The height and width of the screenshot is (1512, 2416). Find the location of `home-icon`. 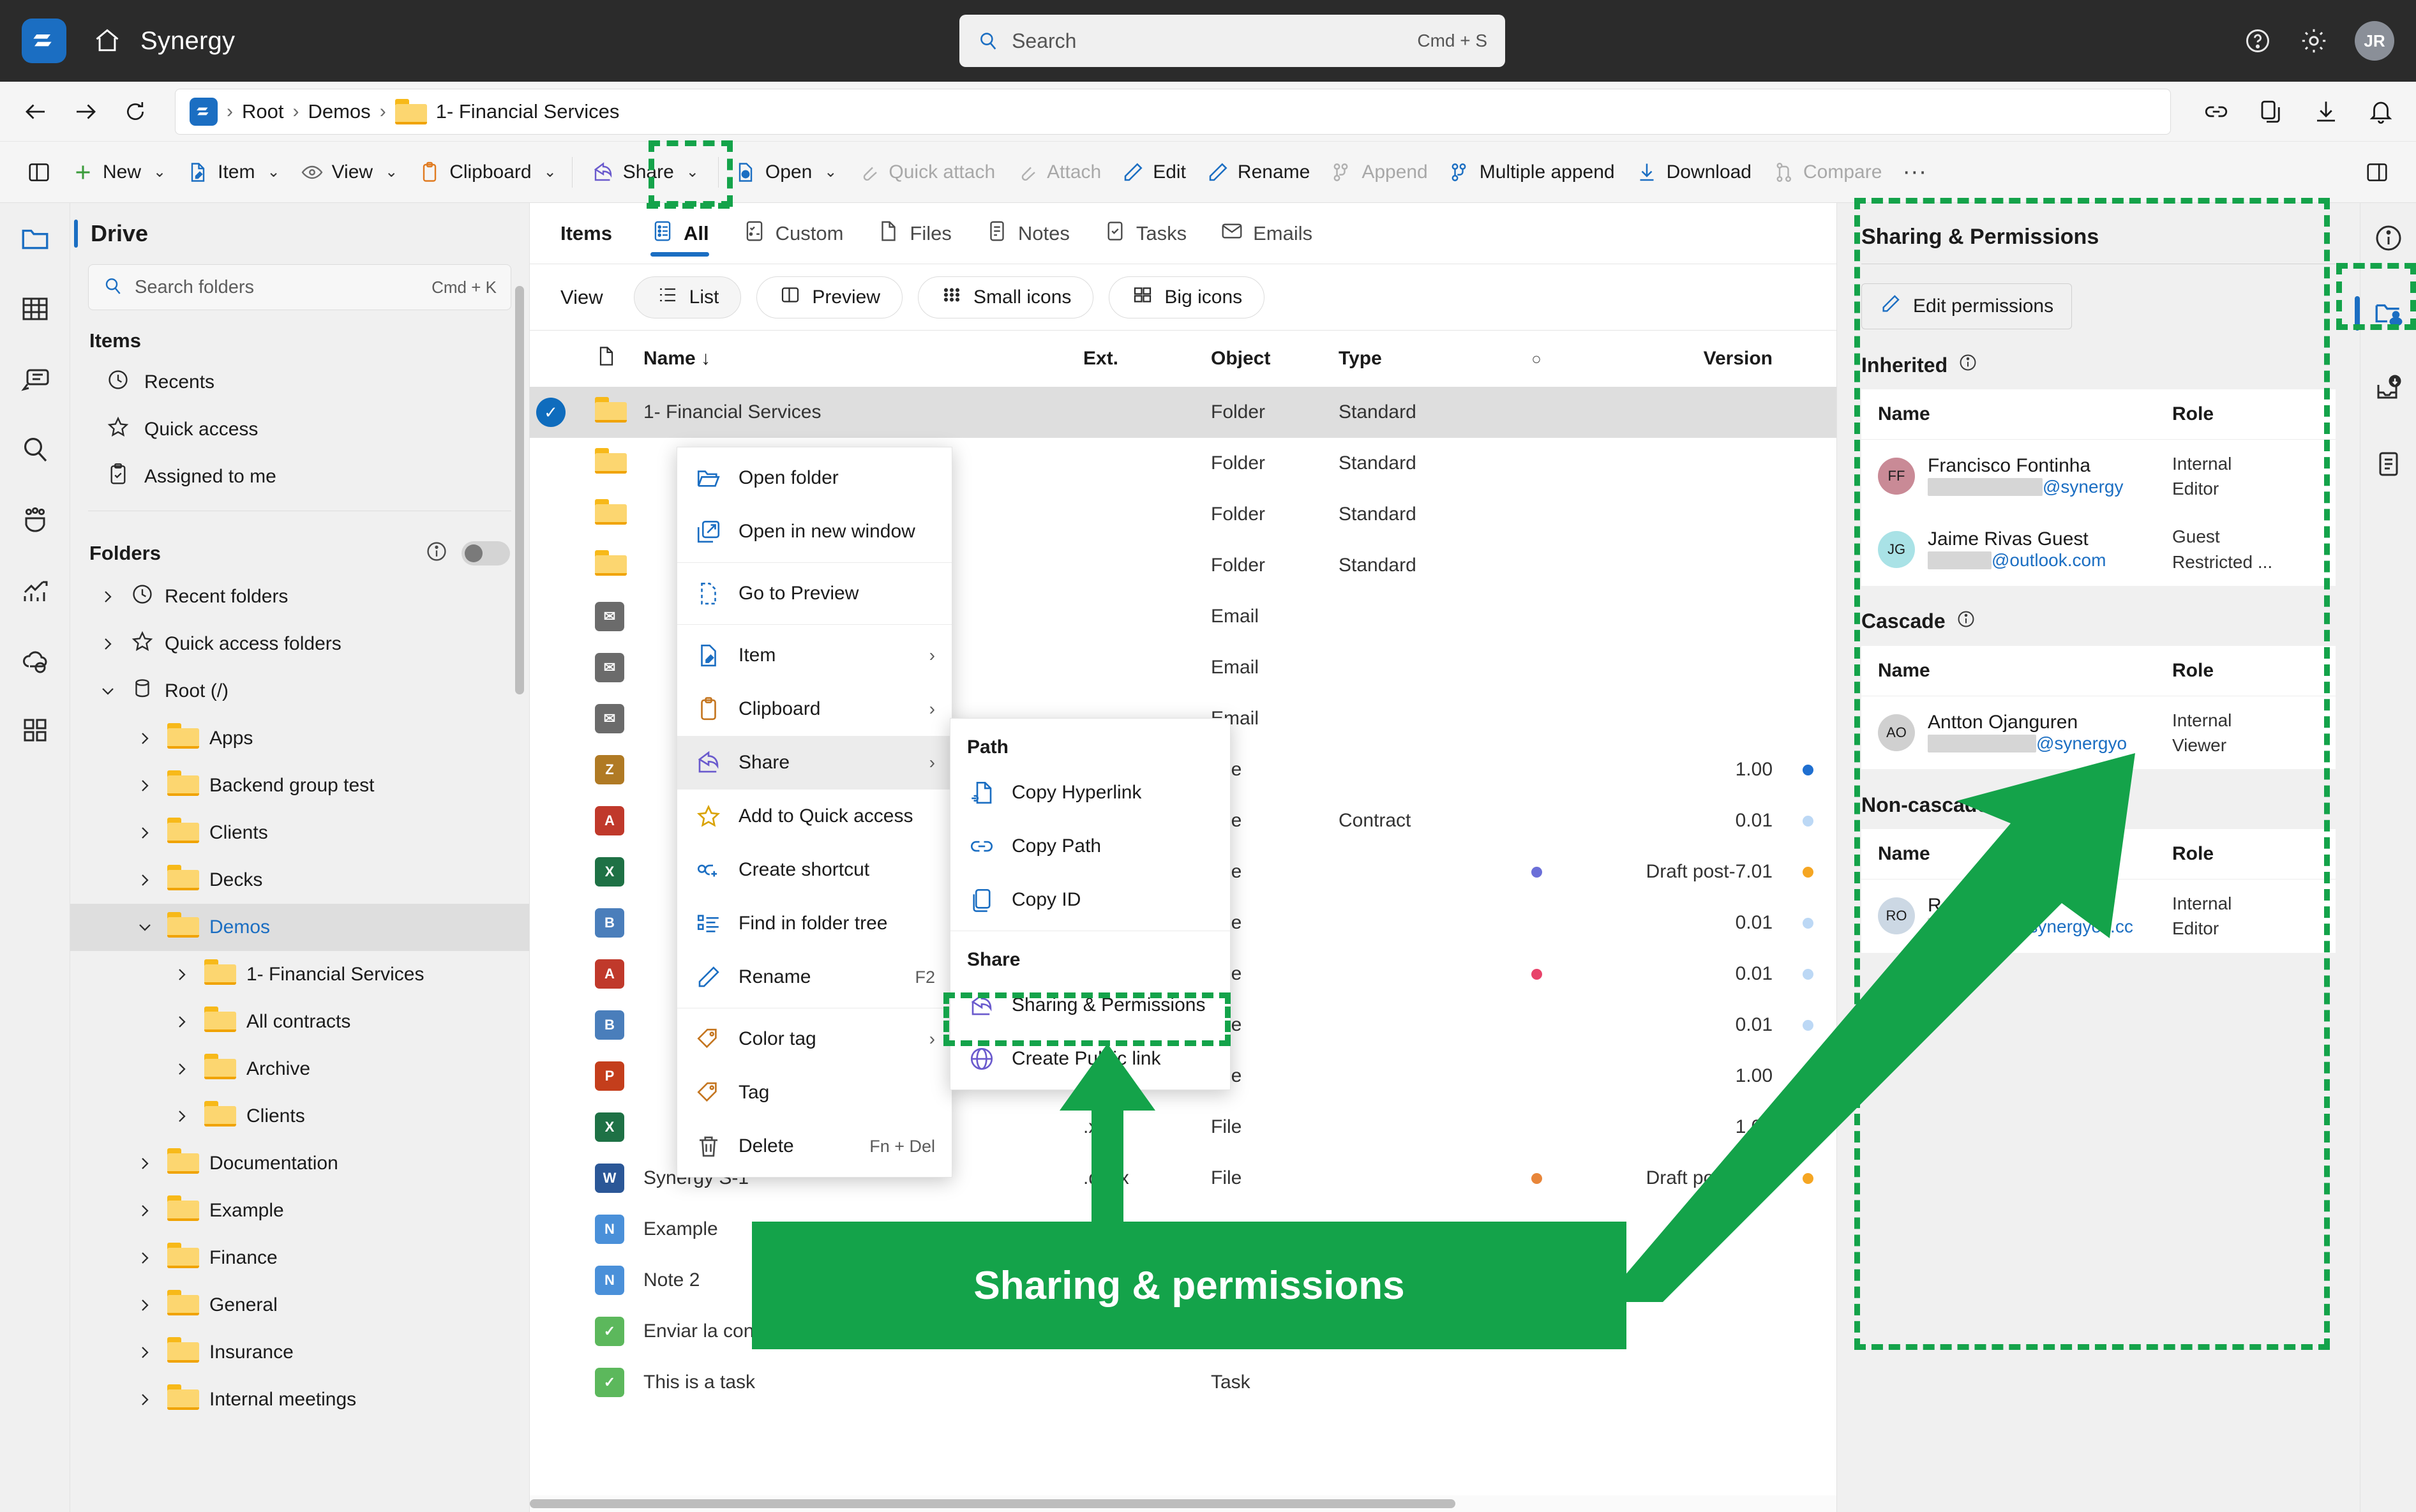

home-icon is located at coordinates (108, 41).